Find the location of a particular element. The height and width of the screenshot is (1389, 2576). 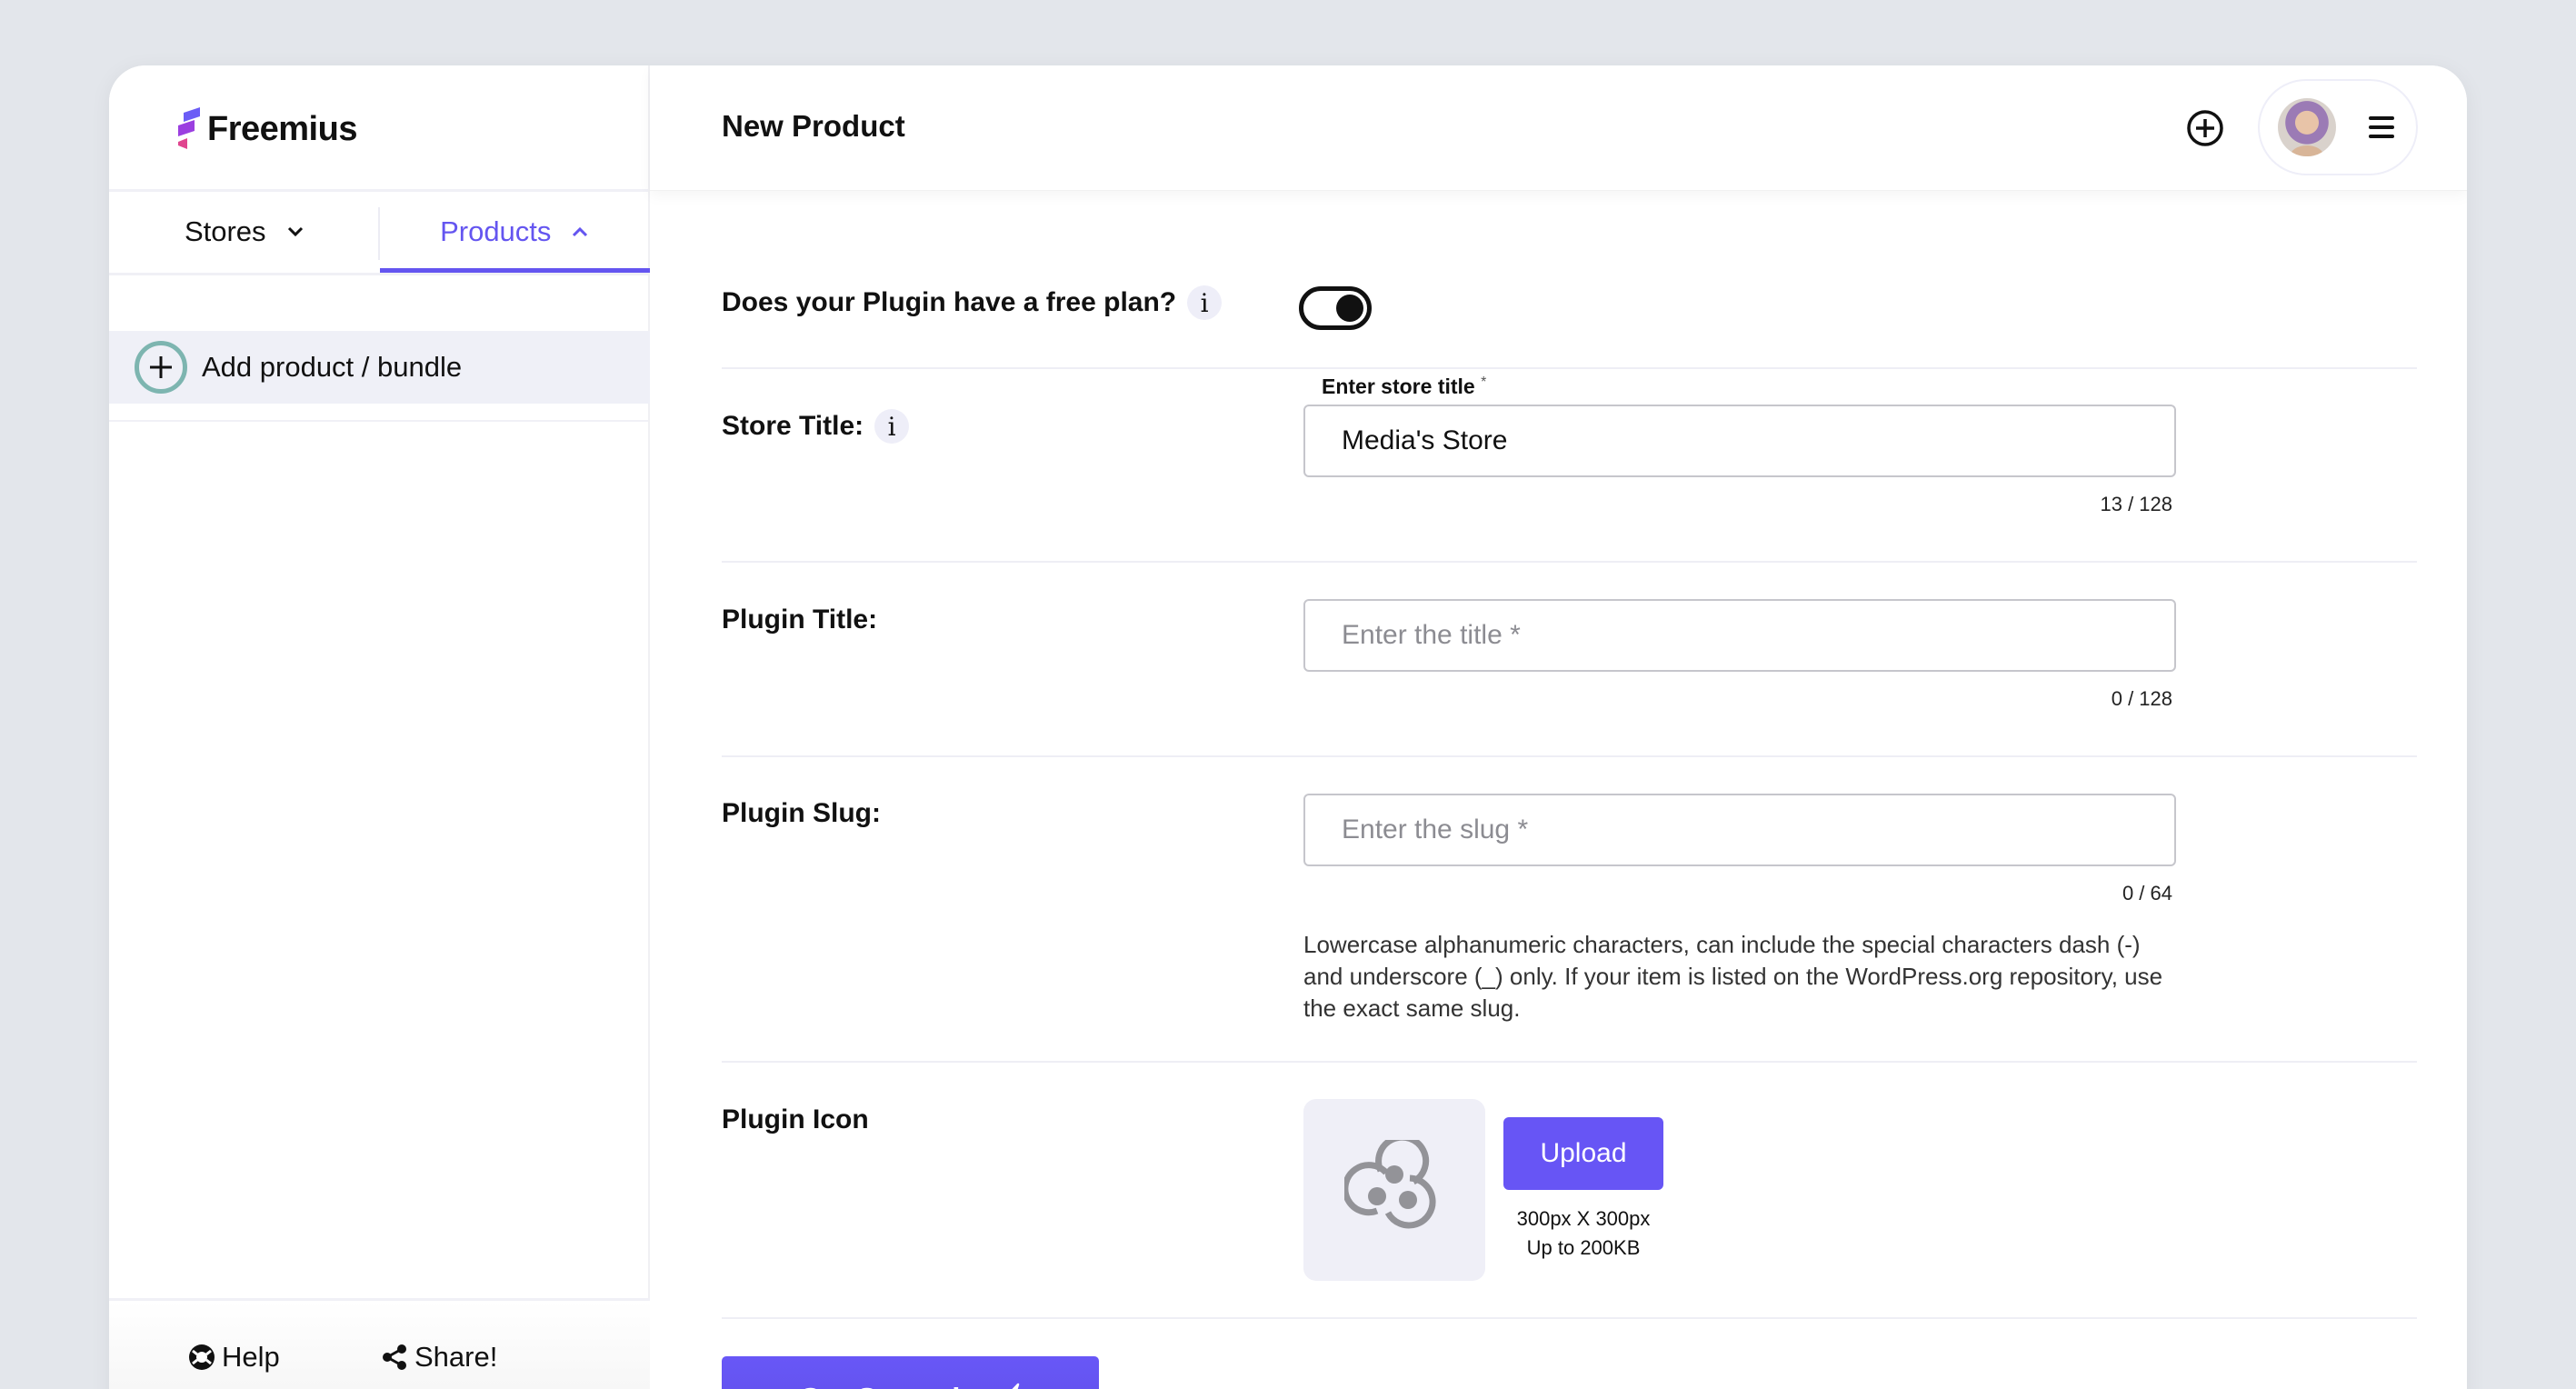

toggle-knob is located at coordinates (1349, 308).